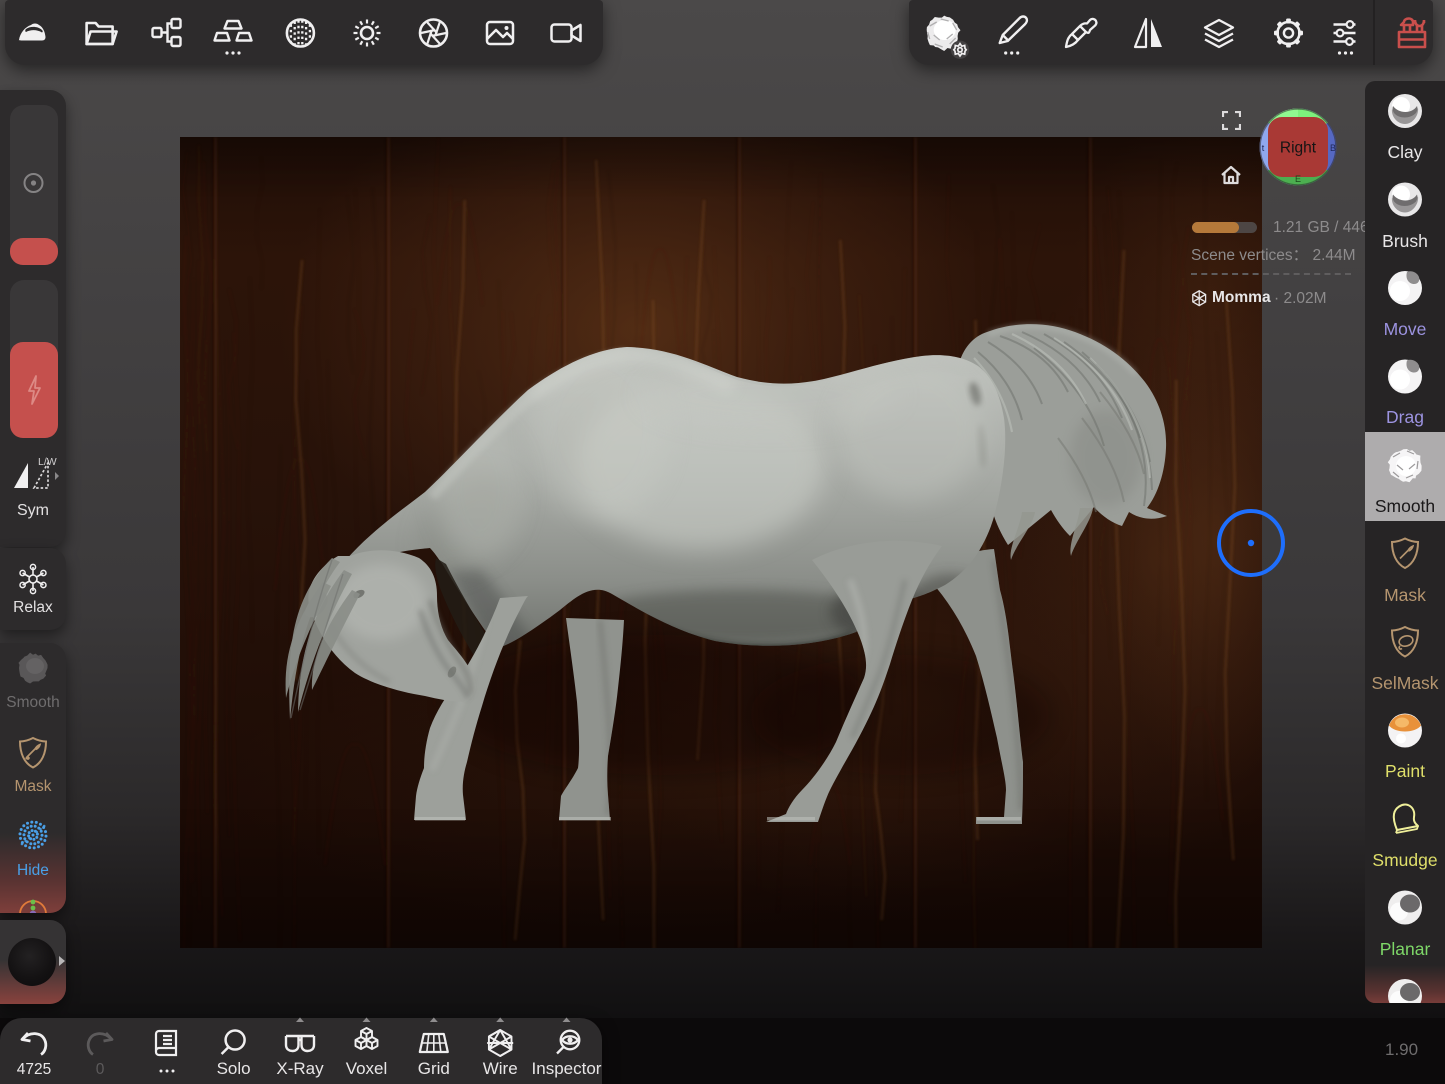  What do you see at coordinates (1333, 148) in the screenshot?
I see `svg-text: B` at bounding box center [1333, 148].